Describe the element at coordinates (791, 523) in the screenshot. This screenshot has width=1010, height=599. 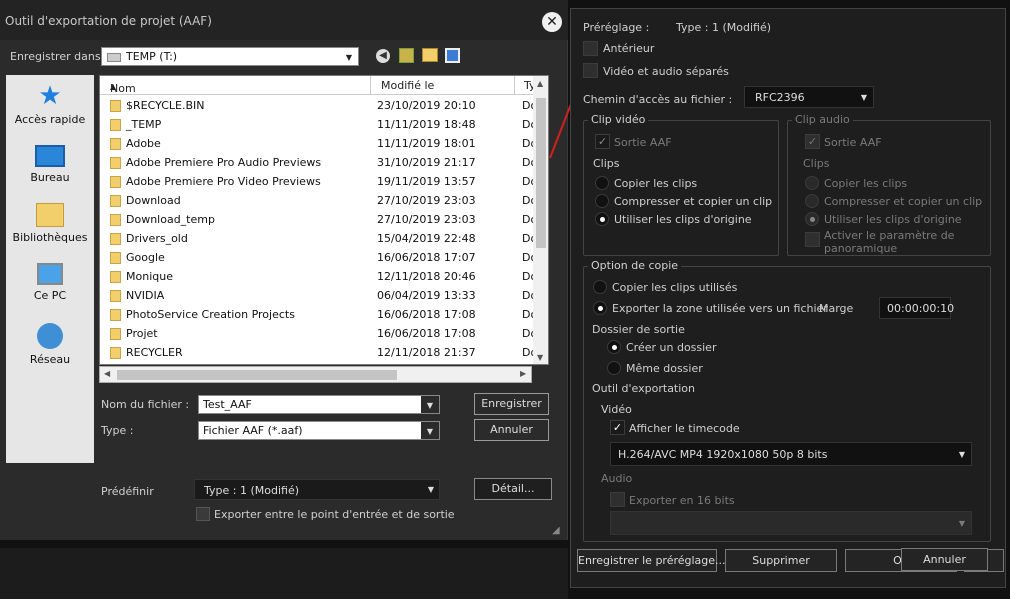
I see `audio-format-select: ▼` at that location.